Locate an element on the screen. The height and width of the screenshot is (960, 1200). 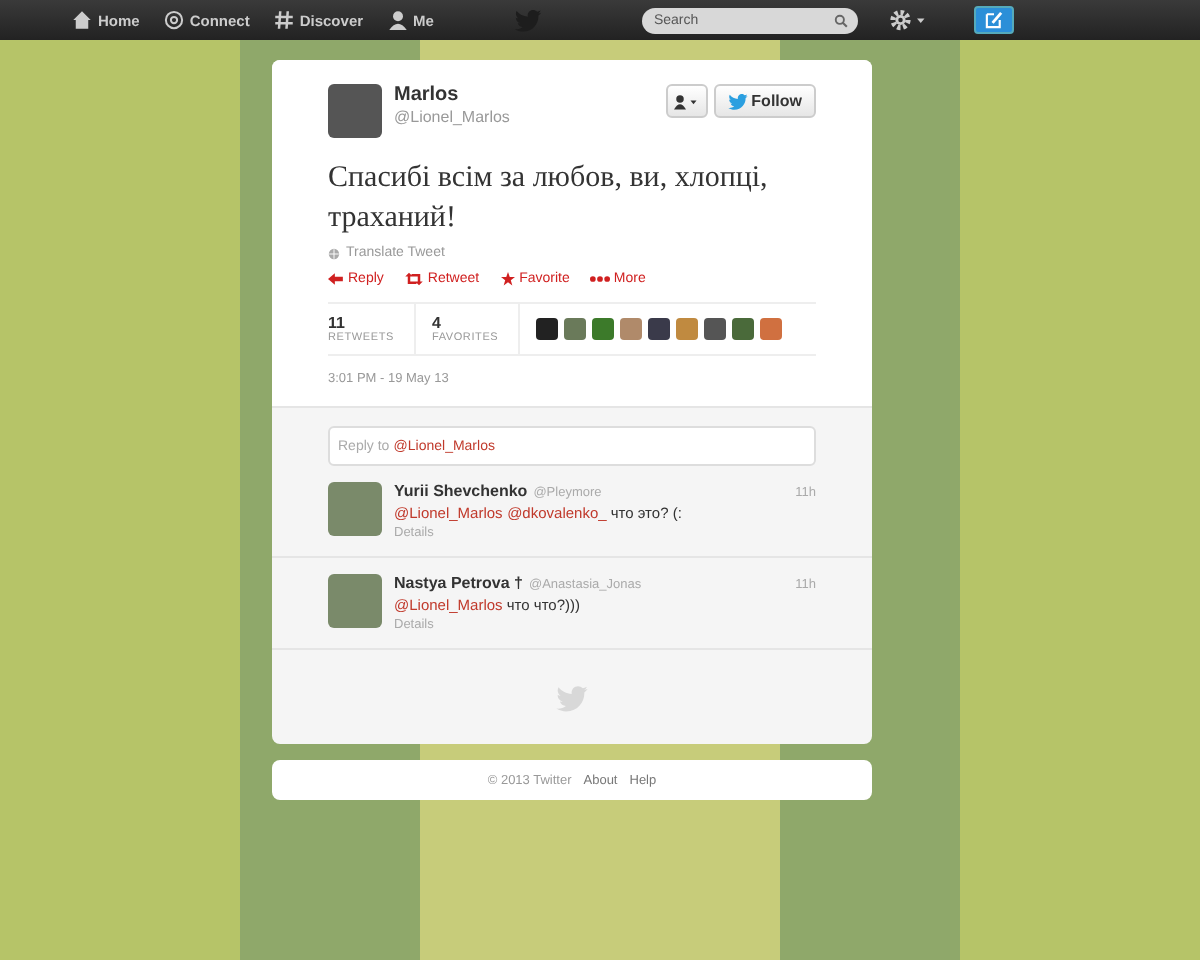
reply-author-name: Yurii Shevchenko is located at coordinates (461, 491).